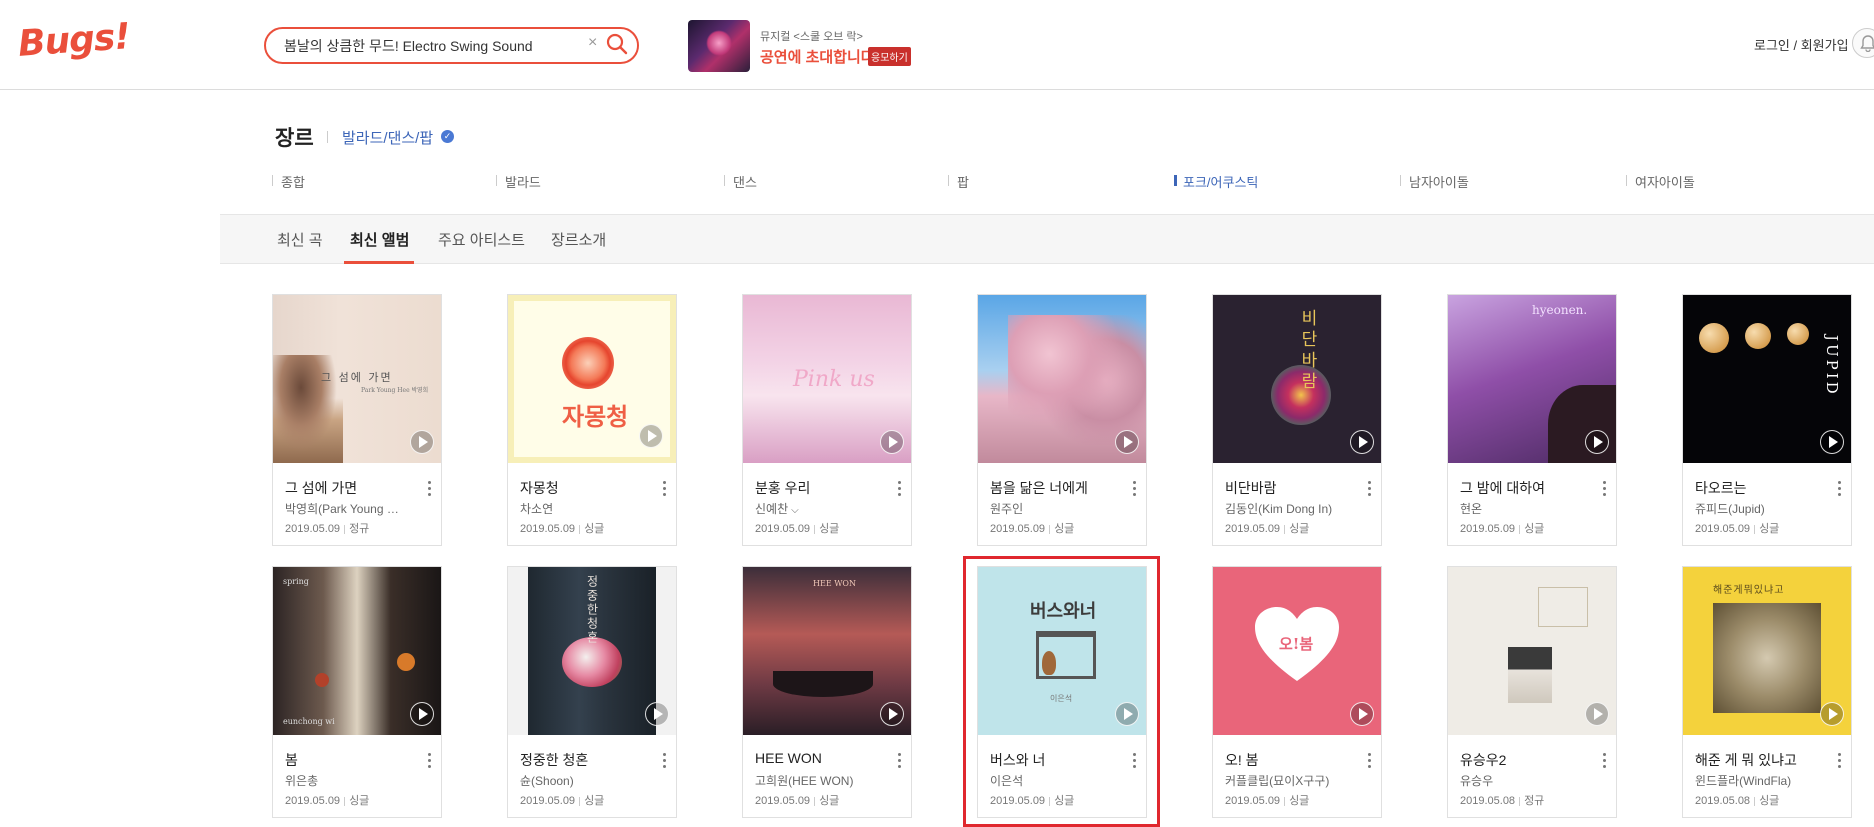 The image size is (1874, 827). What do you see at coordinates (345, 780) in the screenshot?
I see `album-artist: 위은총` at bounding box center [345, 780].